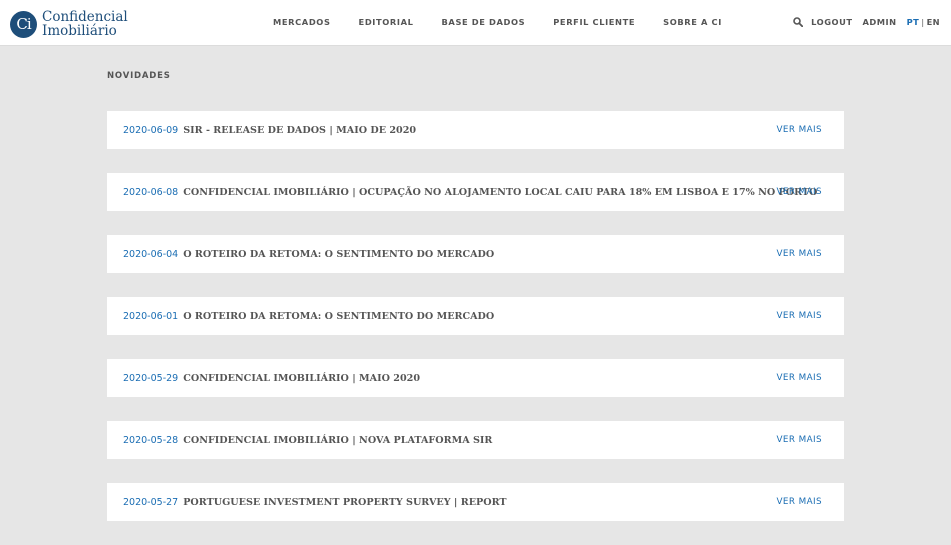 The image size is (951, 545). I want to click on brand-logo: Ci Confidencial Imobiliário, so click(69, 24).